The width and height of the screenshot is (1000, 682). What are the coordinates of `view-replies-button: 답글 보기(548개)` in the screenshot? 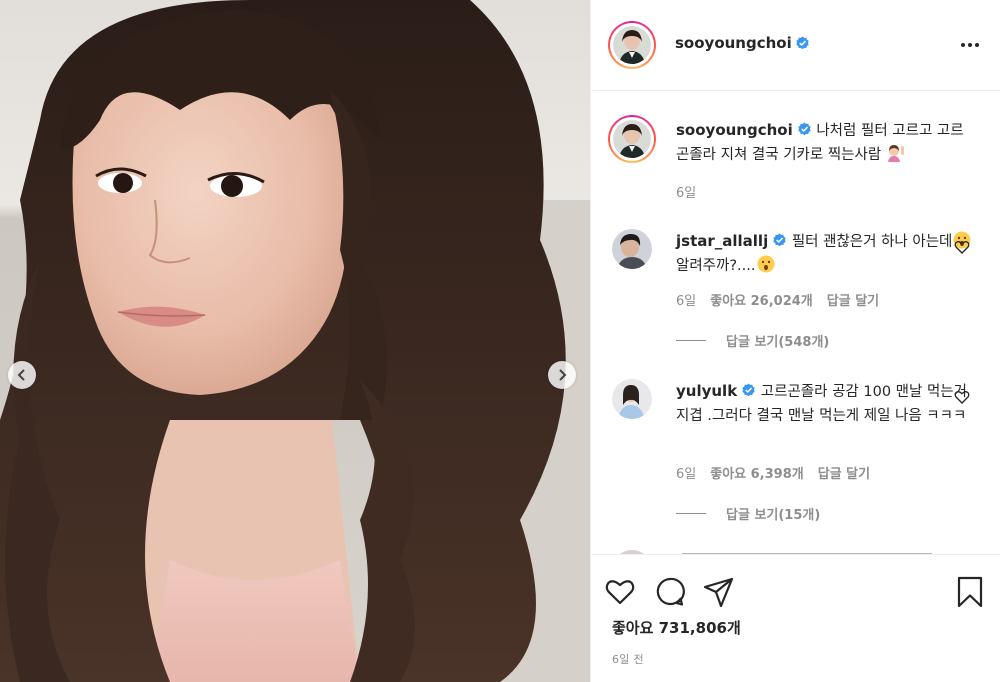 It's located at (752, 340).